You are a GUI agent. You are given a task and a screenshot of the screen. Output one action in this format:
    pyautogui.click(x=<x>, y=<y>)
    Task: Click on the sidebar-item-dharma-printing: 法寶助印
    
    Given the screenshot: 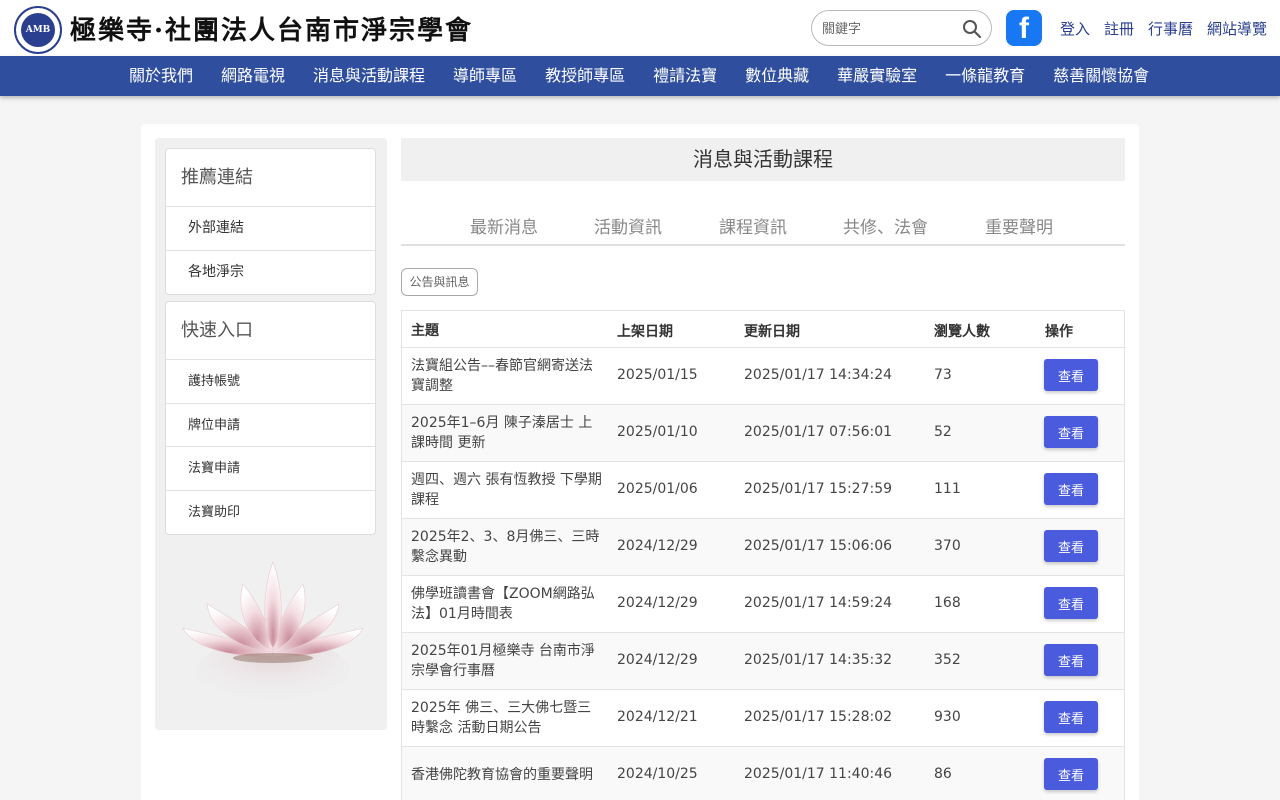 What is the action you would take?
    pyautogui.click(x=270, y=513)
    